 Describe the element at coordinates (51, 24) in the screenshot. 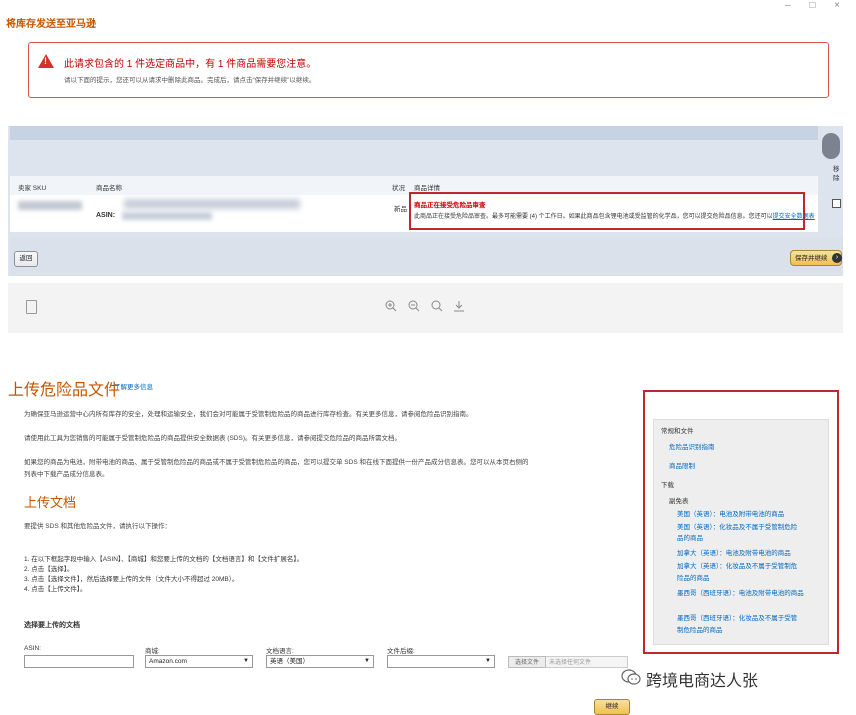

I see `page-title: 将库存发送至亚马逊` at that location.